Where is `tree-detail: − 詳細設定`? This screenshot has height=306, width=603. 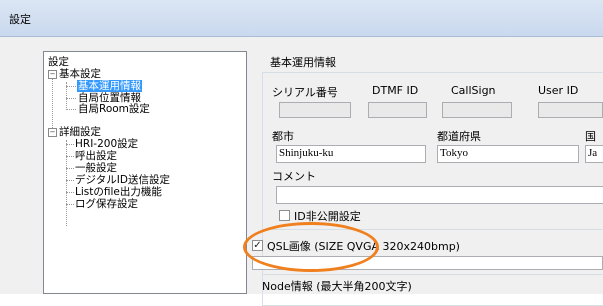 tree-detail: − 詳細設定 is located at coordinates (74, 132).